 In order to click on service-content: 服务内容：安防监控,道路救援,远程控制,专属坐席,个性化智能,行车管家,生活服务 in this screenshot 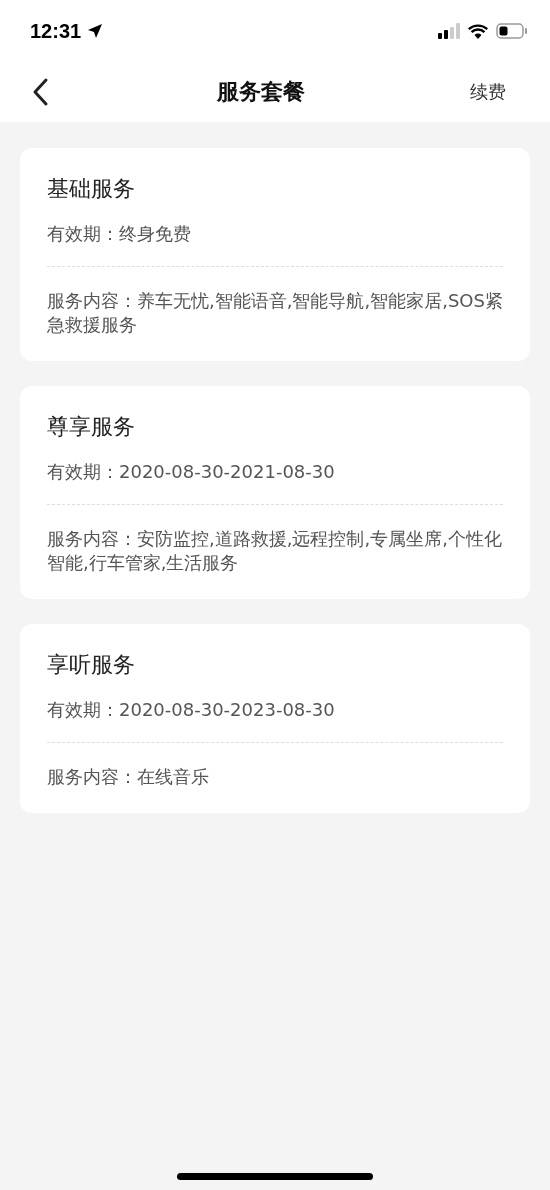, I will do `click(275, 551)`.